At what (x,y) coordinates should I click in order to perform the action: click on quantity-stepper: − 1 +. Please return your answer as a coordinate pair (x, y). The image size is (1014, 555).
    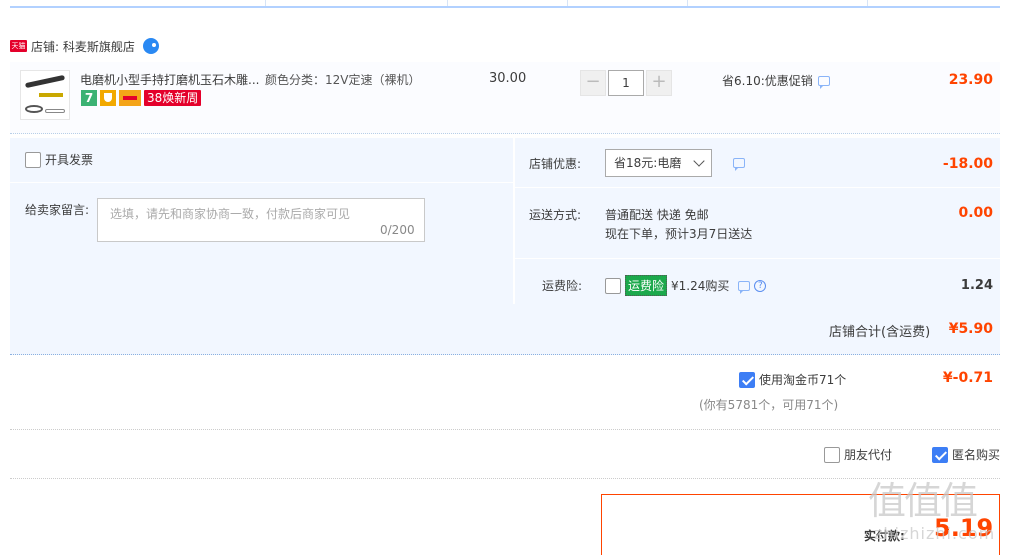
    Looking at the image, I should click on (626, 83).